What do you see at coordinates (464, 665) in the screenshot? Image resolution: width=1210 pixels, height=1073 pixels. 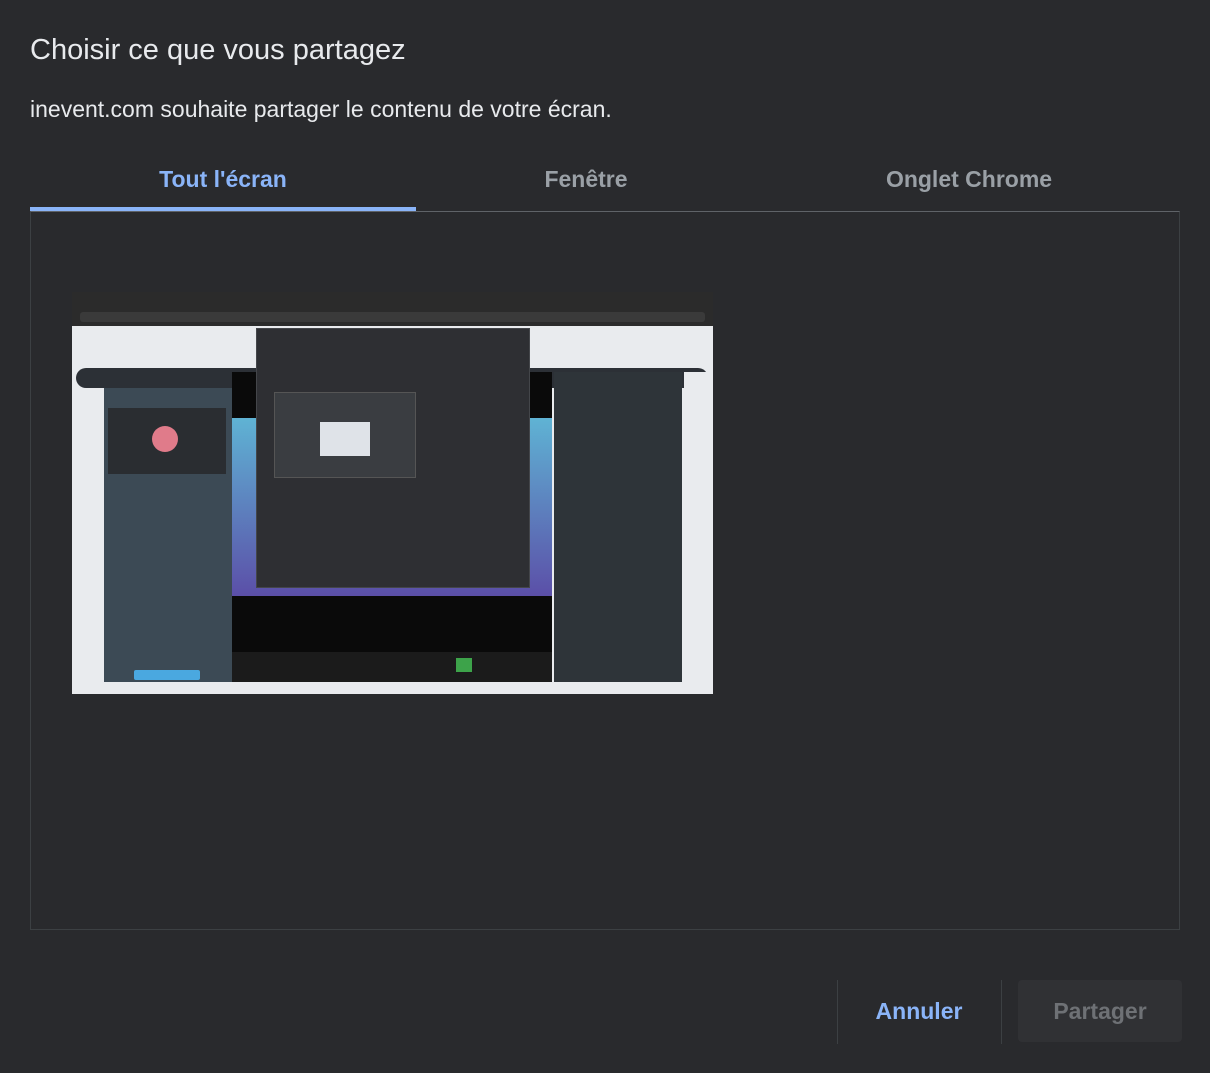 I see `thumb-green-control` at bounding box center [464, 665].